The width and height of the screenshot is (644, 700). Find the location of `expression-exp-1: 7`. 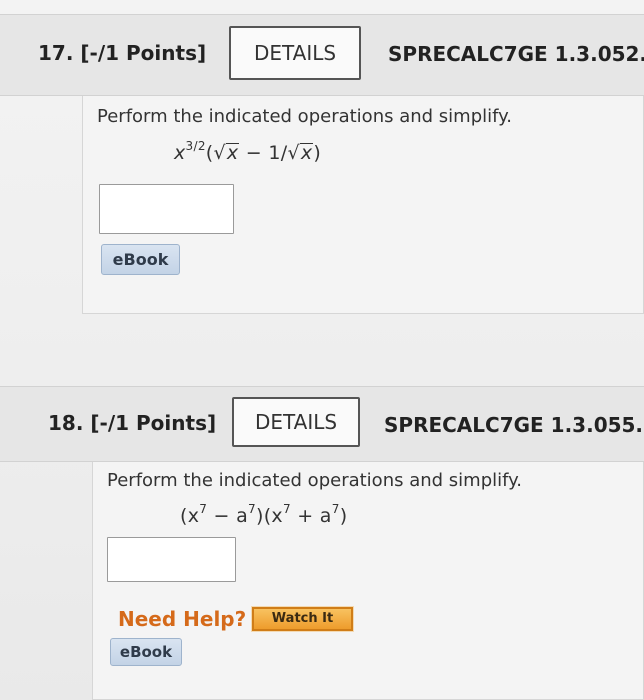

expression-exp-1: 7 is located at coordinates (203, 509).